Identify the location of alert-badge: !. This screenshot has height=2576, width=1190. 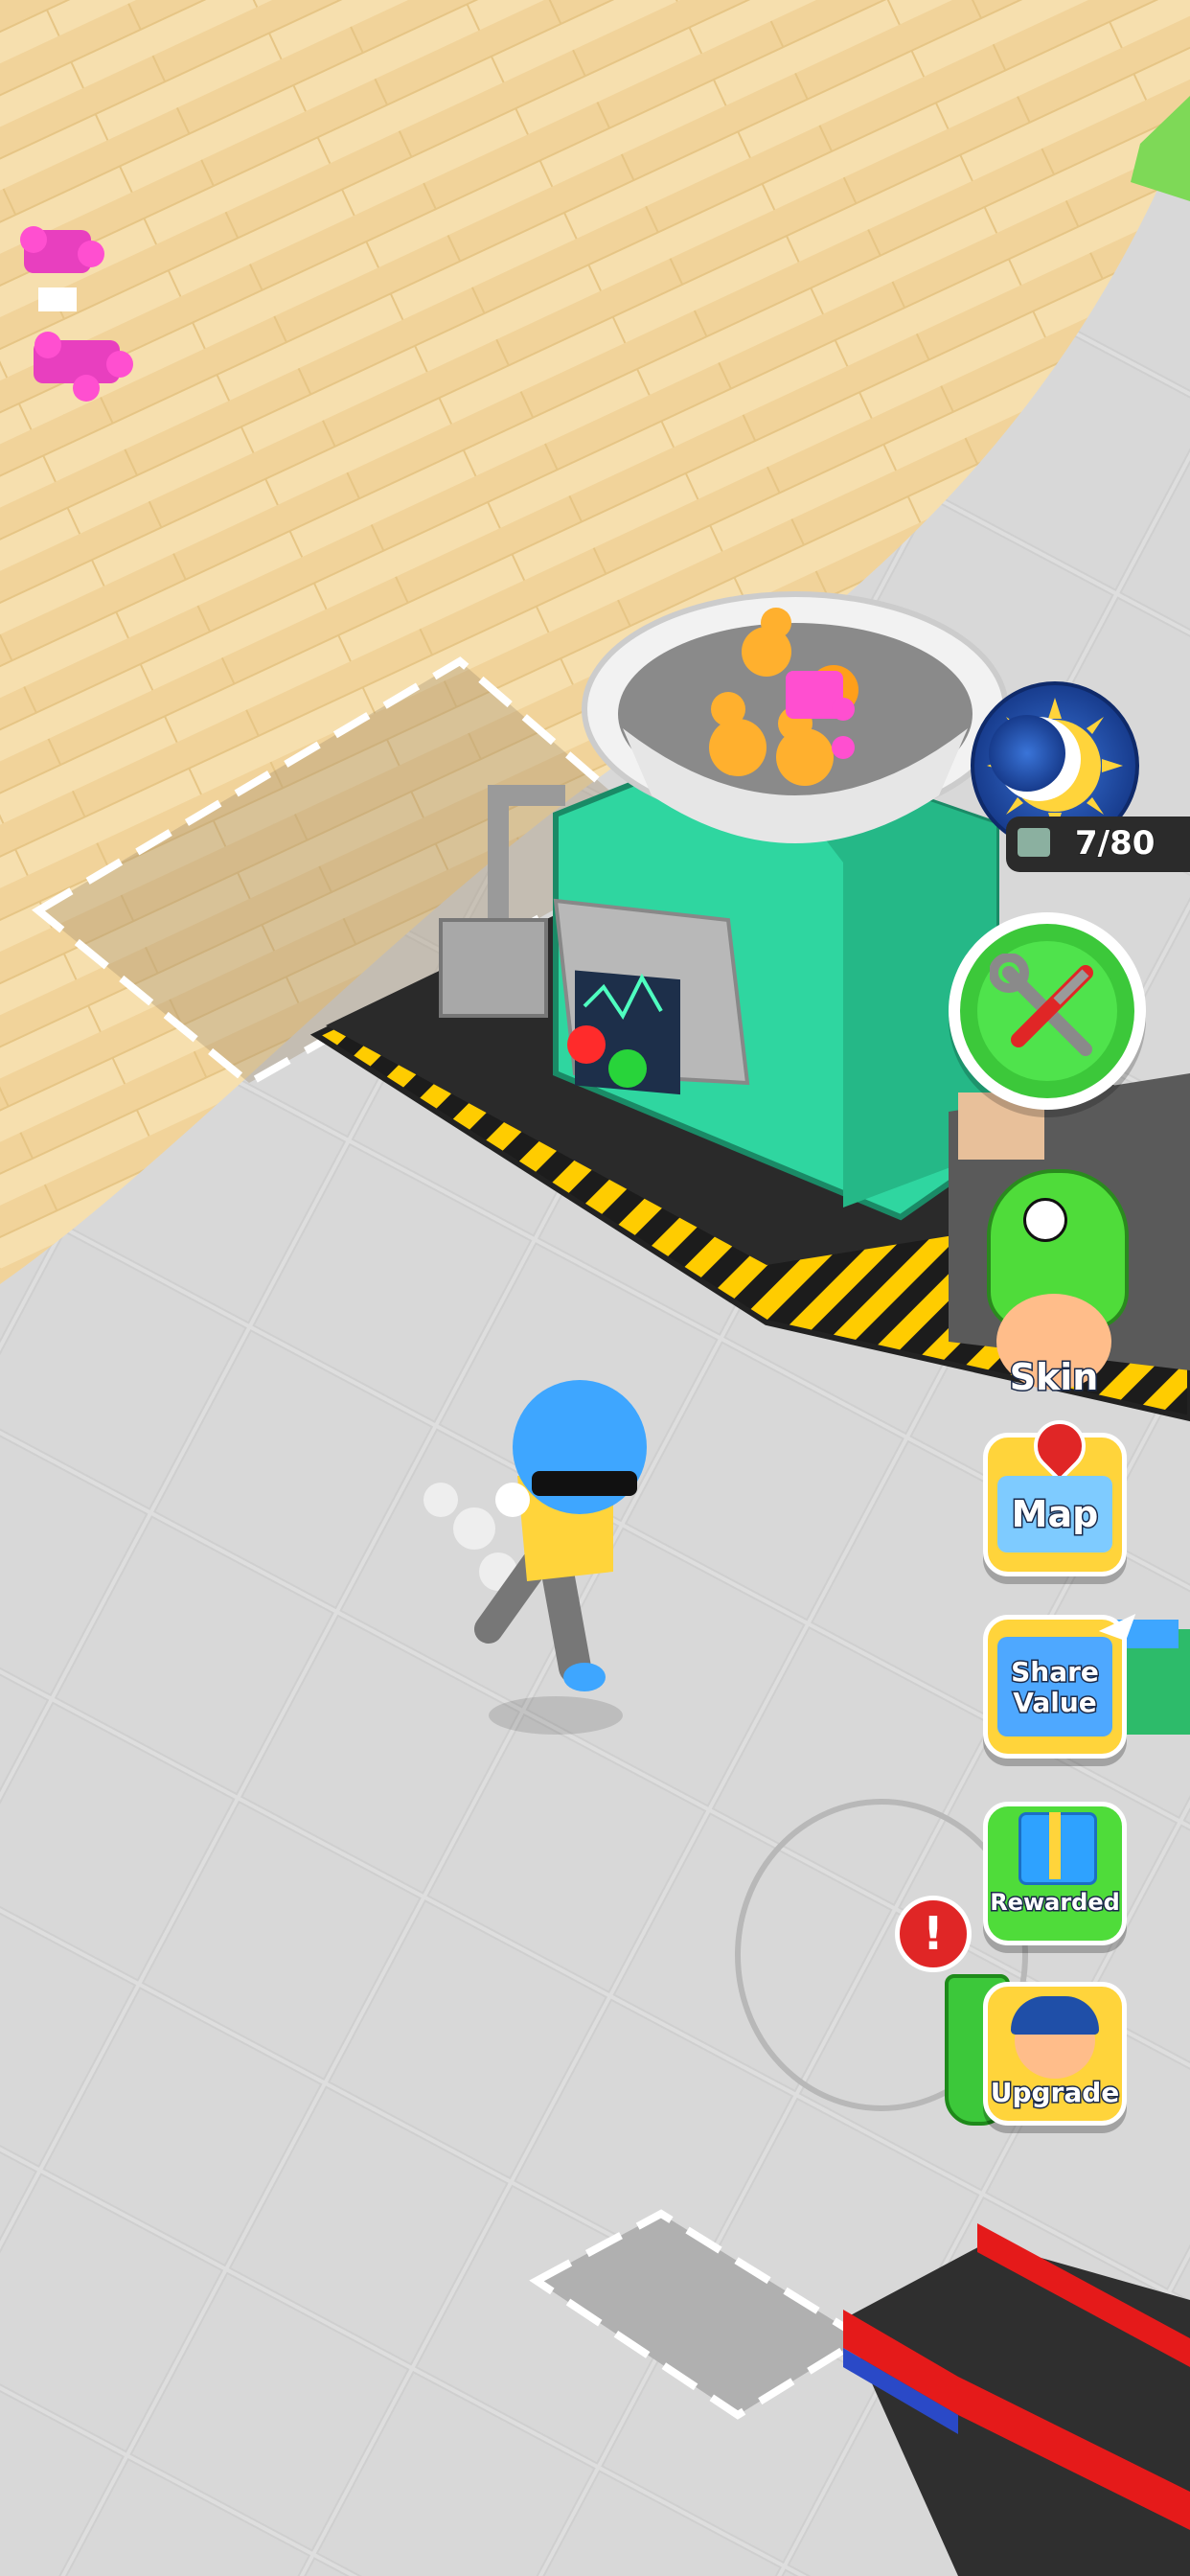
(934, 1934).